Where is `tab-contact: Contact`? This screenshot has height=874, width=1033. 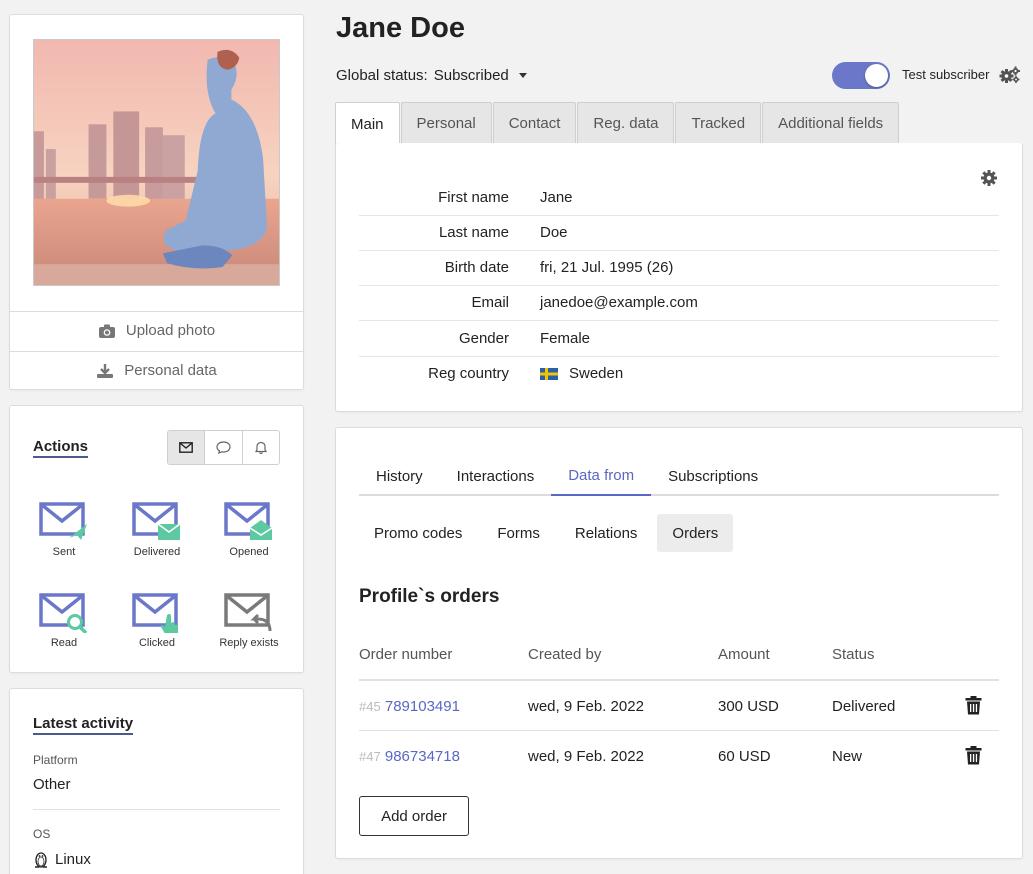 tab-contact: Contact is located at coordinates (534, 123).